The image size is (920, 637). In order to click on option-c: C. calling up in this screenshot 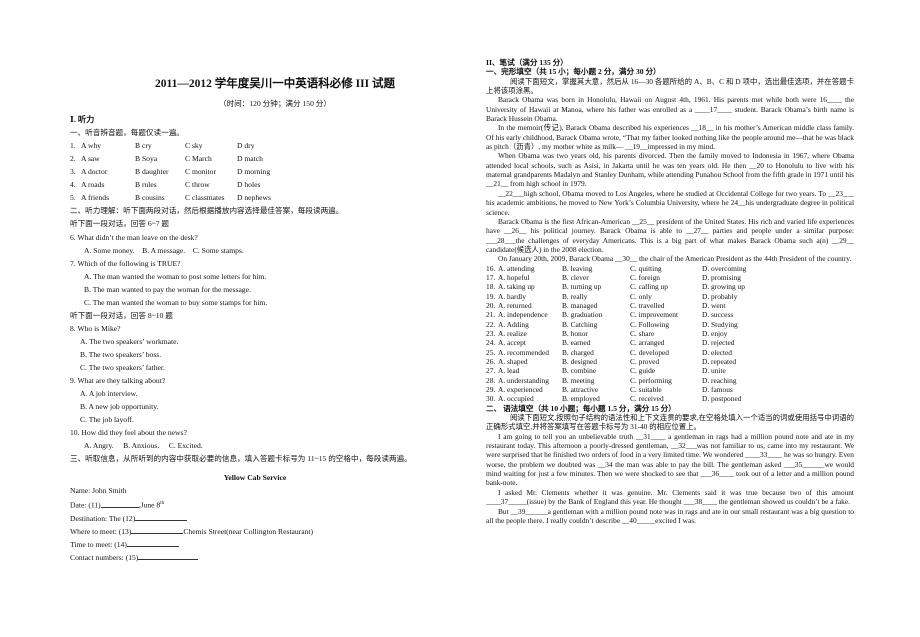, I will do `click(649, 287)`.